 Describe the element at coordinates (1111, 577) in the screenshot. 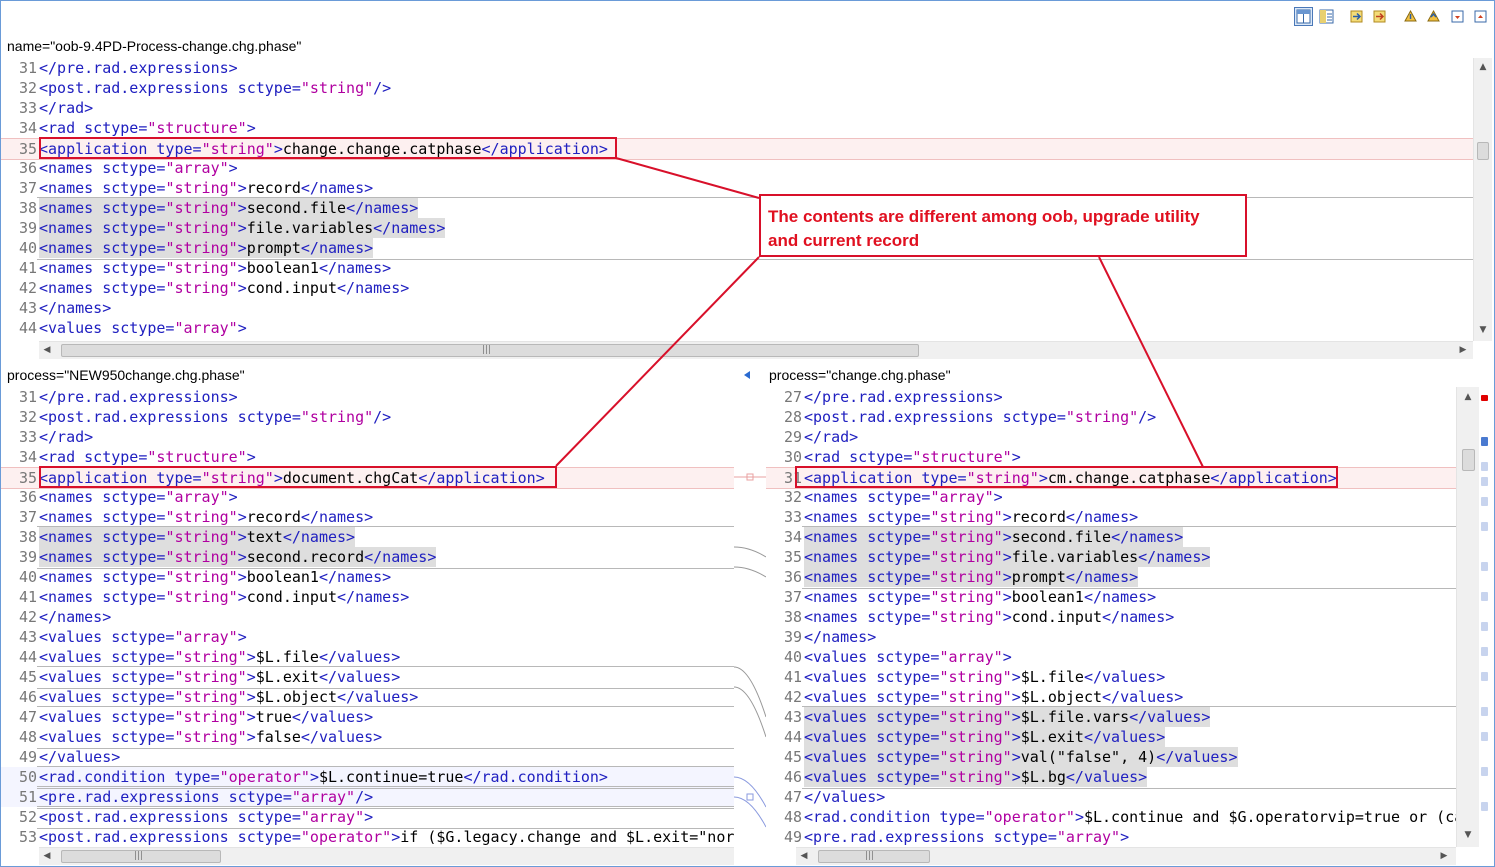

I see `code-line: 36 <names sctype="string">prompt</names>` at that location.